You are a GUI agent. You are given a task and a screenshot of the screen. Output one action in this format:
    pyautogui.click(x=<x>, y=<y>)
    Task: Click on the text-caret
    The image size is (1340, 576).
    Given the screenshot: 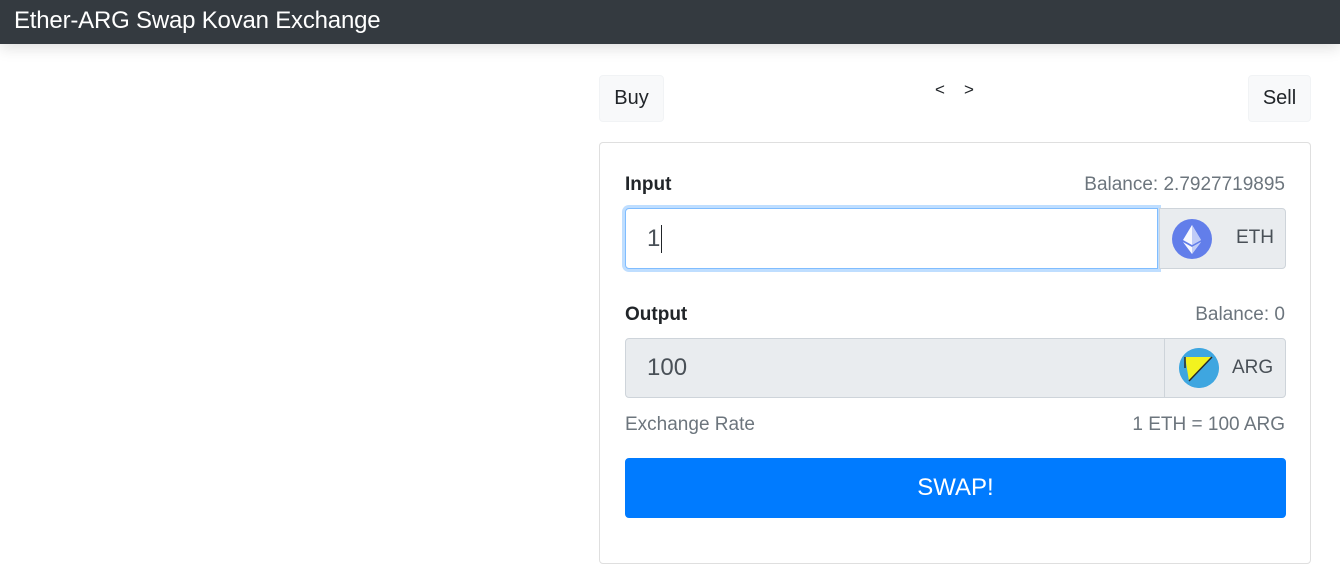 What is the action you would take?
    pyautogui.click(x=662, y=238)
    